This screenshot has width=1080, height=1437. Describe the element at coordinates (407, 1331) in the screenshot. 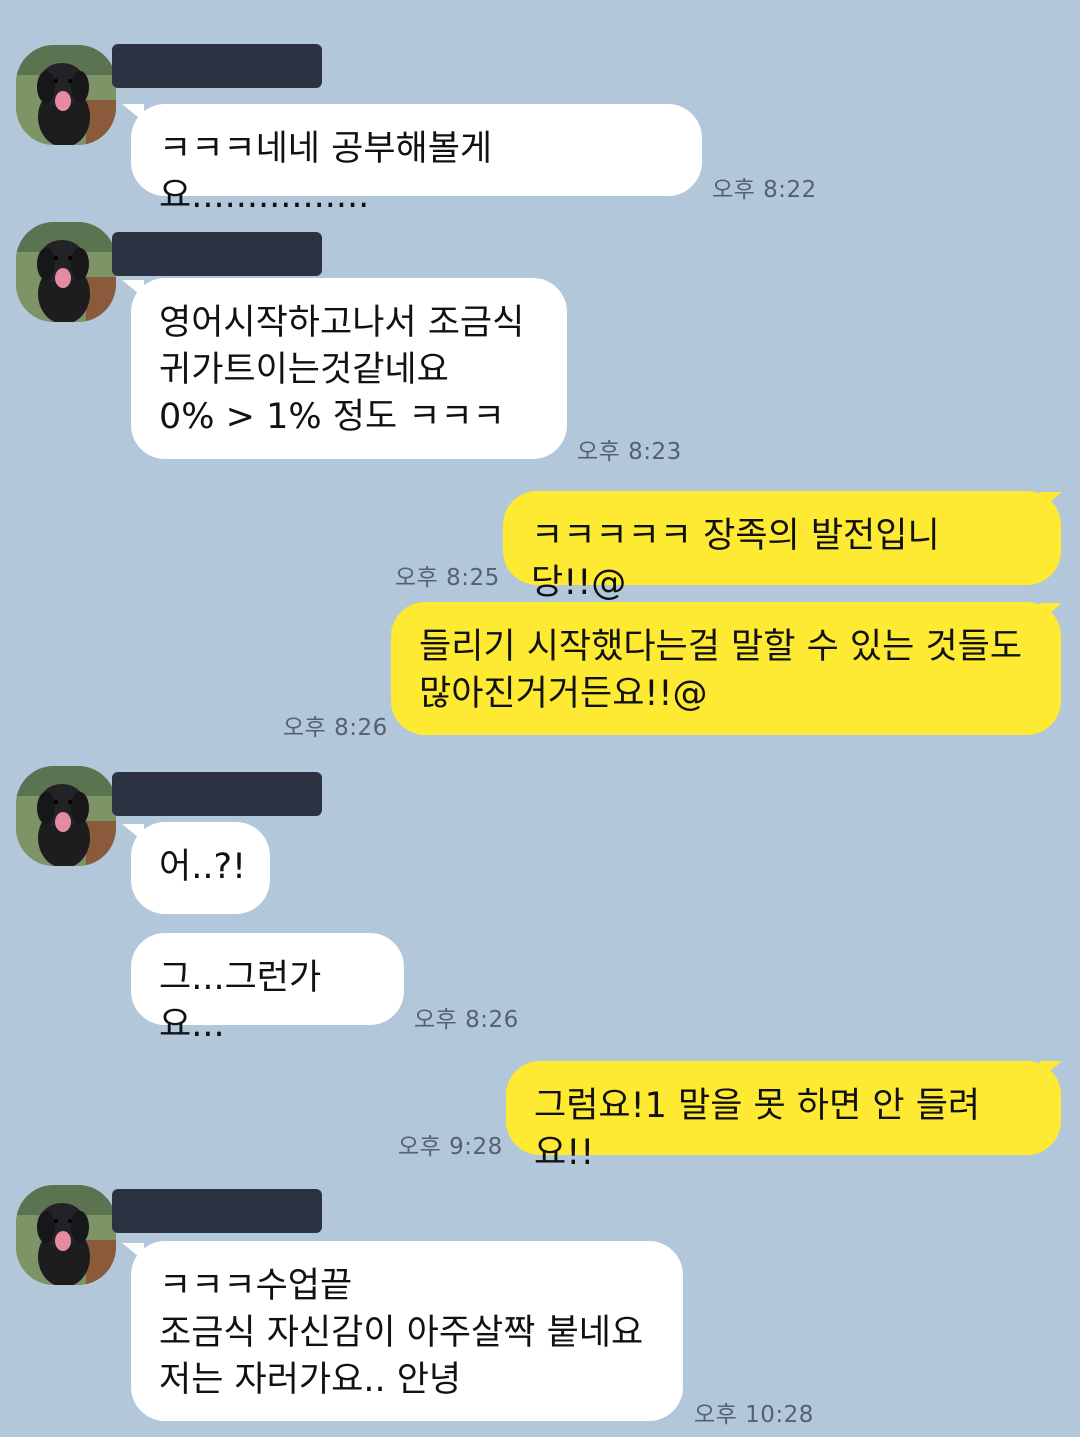

I see `message-bubble-8: ㅋㅋㅋ수업끝 조금식 자신감이 아주살짝 붙네요 저는 자러가요.. 안녕` at that location.